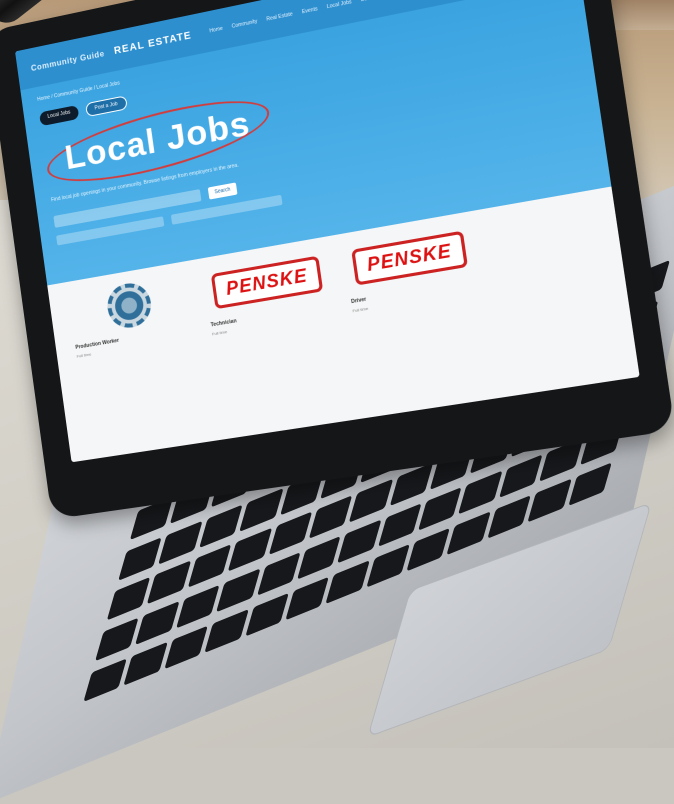 This screenshot has width=674, height=804. What do you see at coordinates (279, 16) in the screenshot?
I see `nav-item: Real Estate` at bounding box center [279, 16].